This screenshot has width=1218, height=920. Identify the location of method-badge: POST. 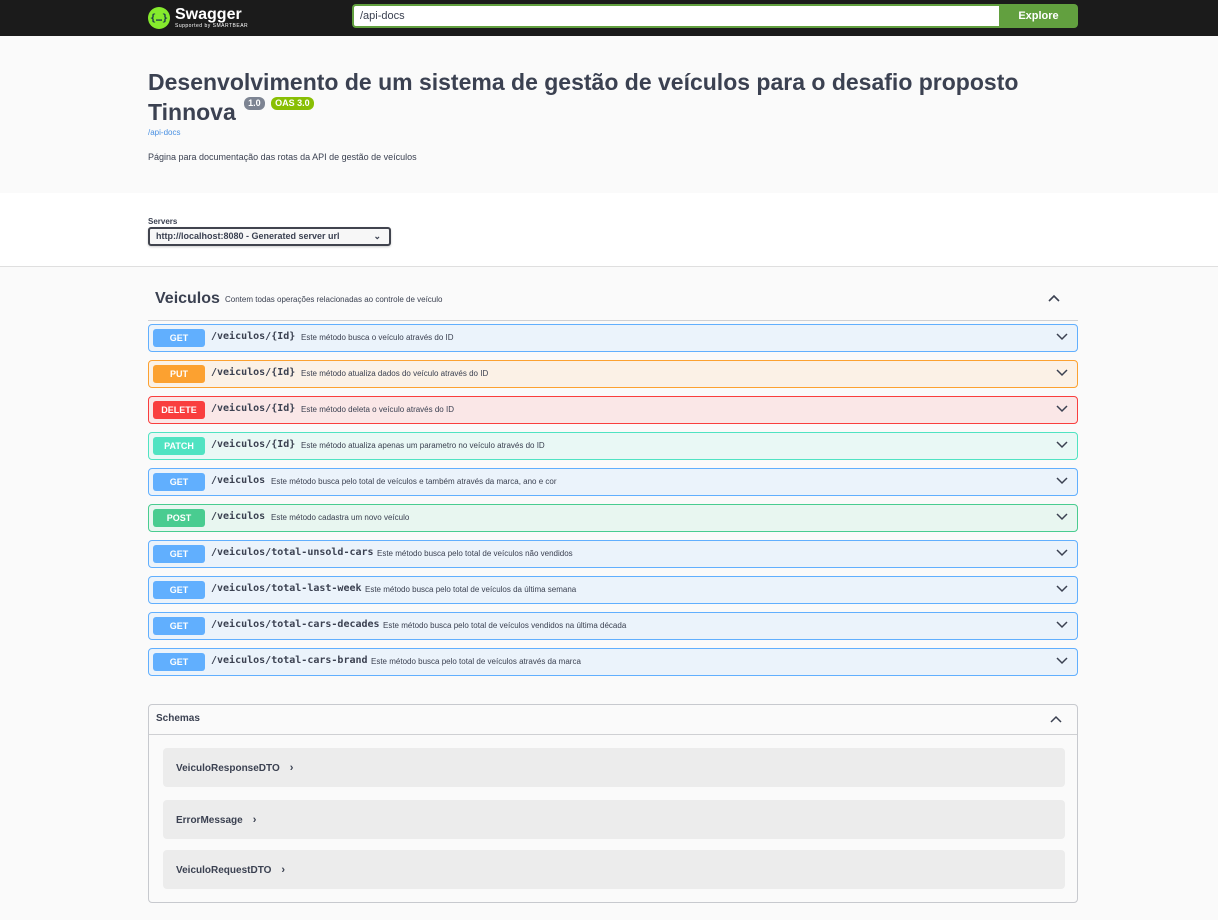
(179, 518).